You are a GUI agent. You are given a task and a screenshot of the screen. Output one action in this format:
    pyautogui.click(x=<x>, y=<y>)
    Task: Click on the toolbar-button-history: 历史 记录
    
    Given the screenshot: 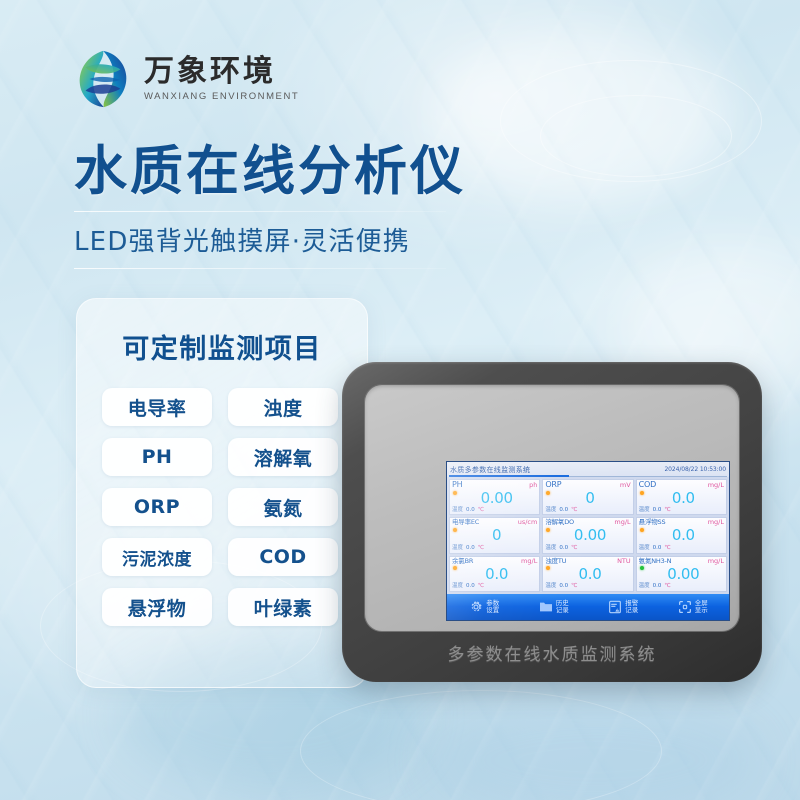 What is the action you would take?
    pyautogui.click(x=553, y=607)
    